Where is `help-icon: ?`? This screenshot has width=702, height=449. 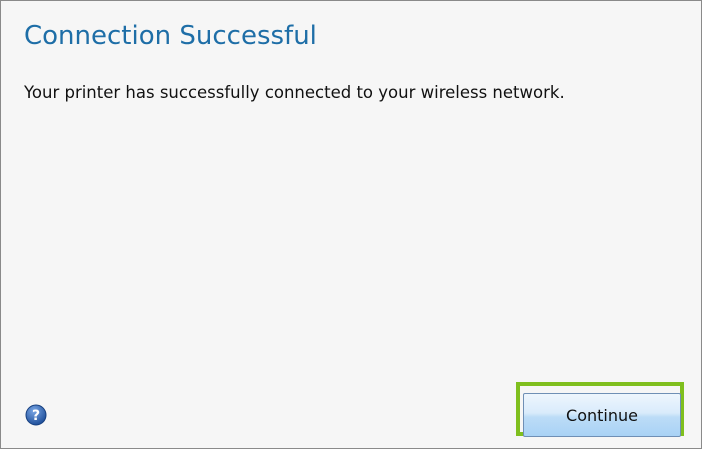
help-icon: ? is located at coordinates (36, 415).